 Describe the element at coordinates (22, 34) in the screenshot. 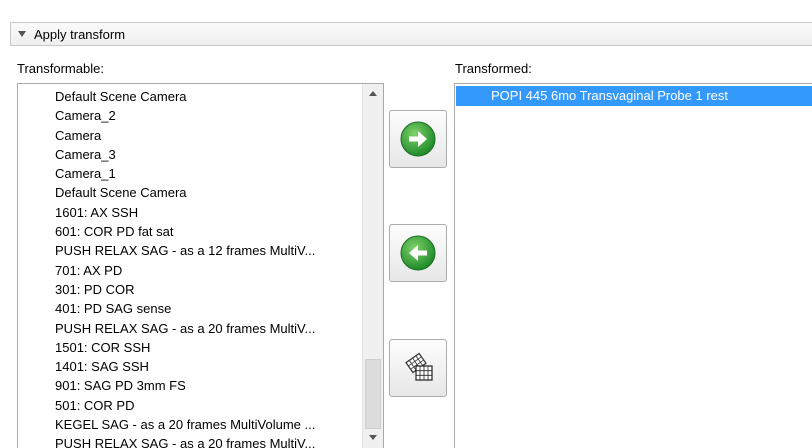

I see `collapse-caret-icon` at that location.